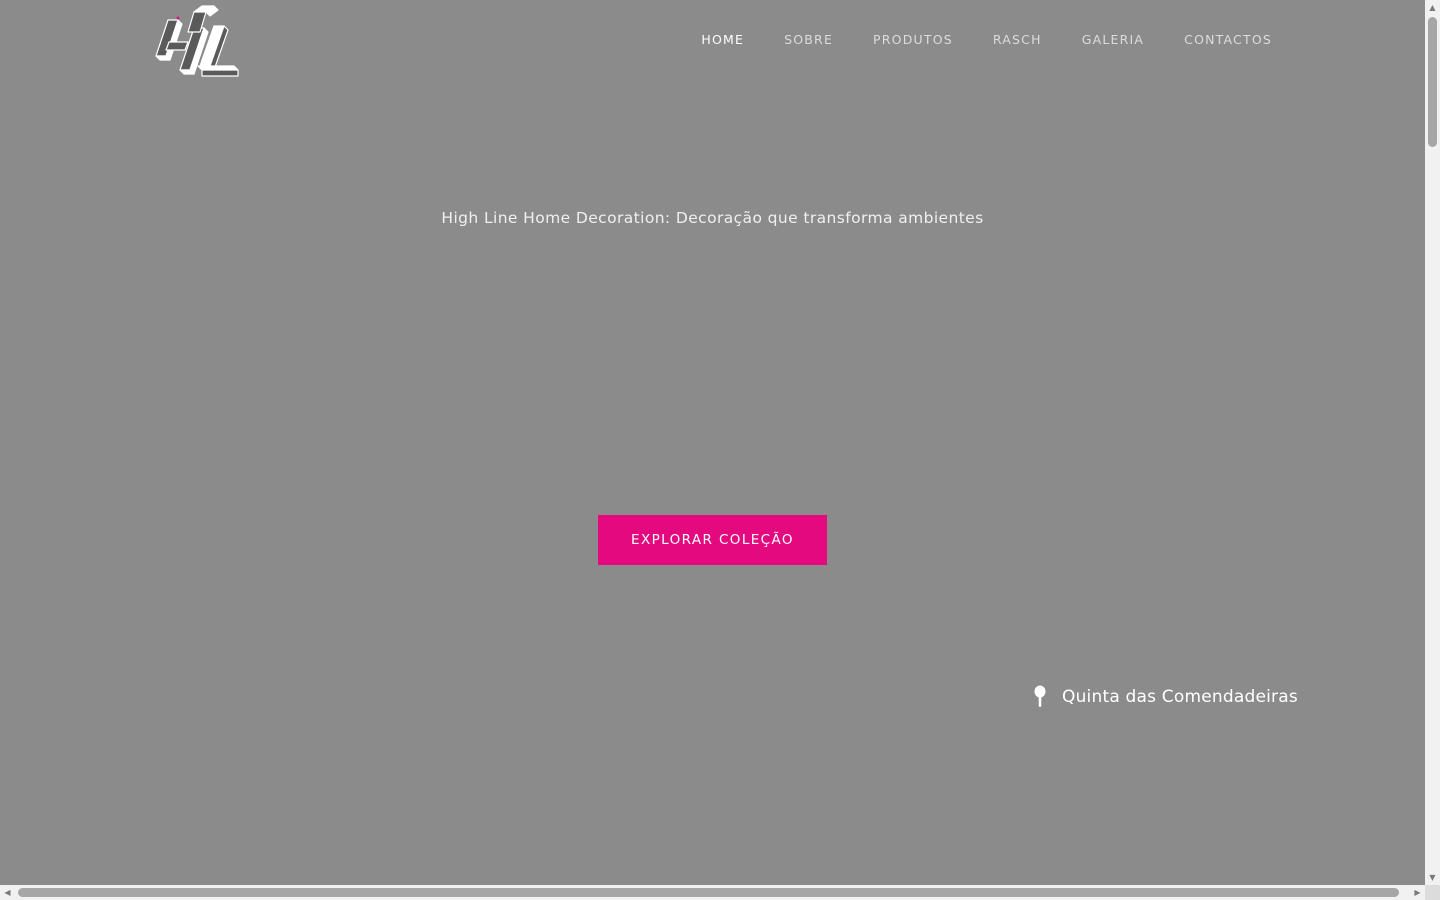 The width and height of the screenshot is (1440, 900). I want to click on horizontal-scrollbar: ◀ ▶, so click(712, 892).